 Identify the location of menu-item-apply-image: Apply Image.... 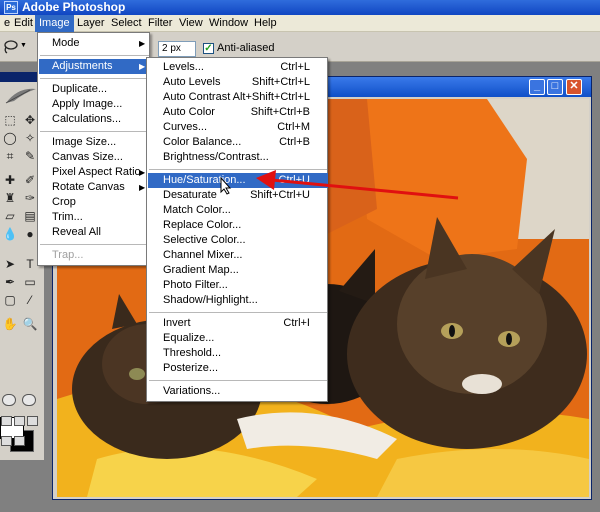
(94, 104).